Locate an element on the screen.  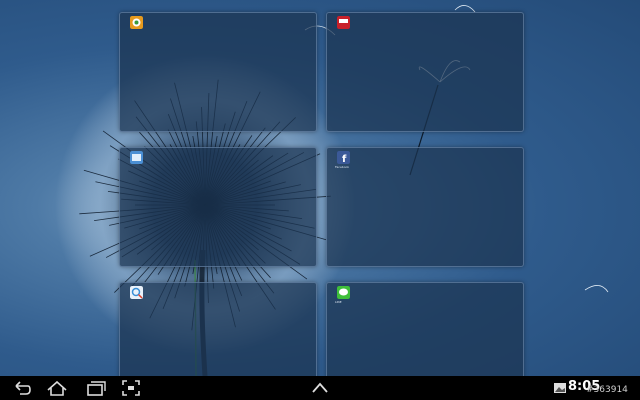
line-icon is located at coordinates (343, 292).